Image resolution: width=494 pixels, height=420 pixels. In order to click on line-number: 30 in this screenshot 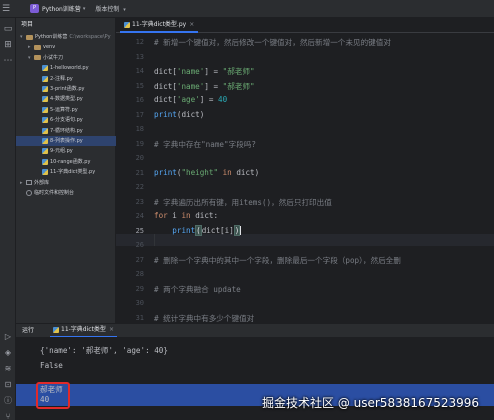, I will do `click(139, 303)`.